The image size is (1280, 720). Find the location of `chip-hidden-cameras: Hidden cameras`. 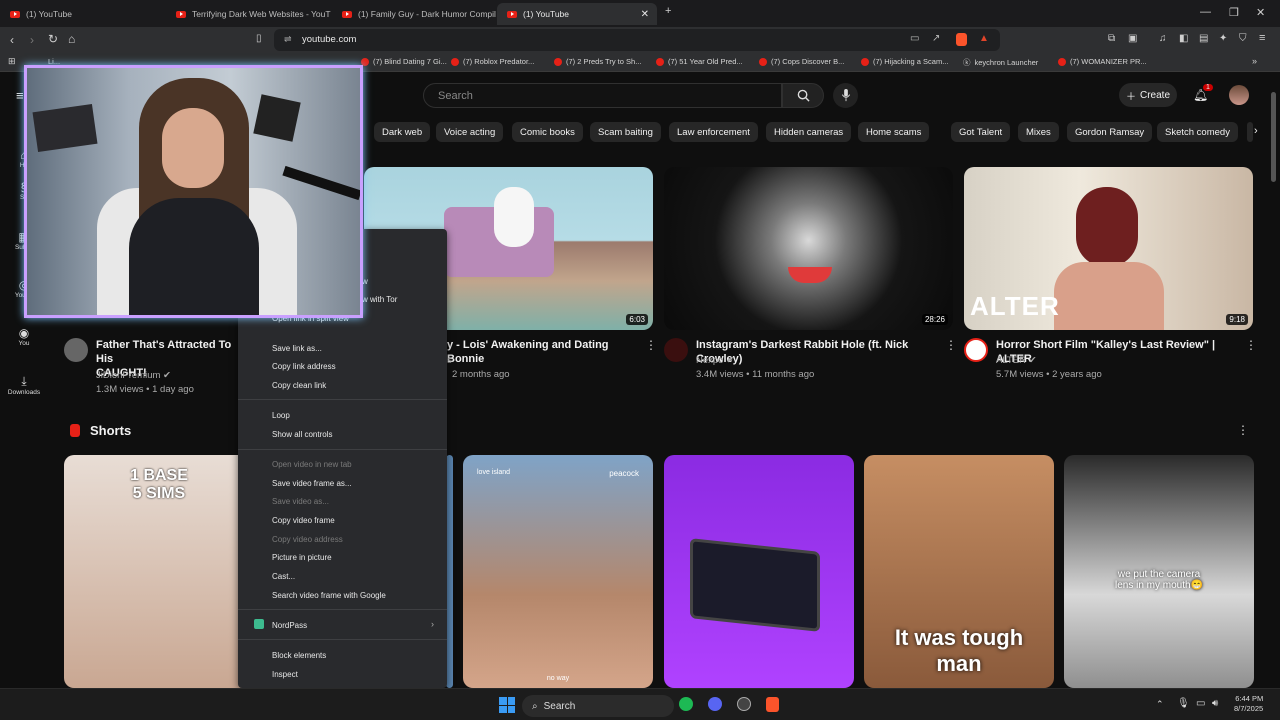

chip-hidden-cameras: Hidden cameras is located at coordinates (809, 132).